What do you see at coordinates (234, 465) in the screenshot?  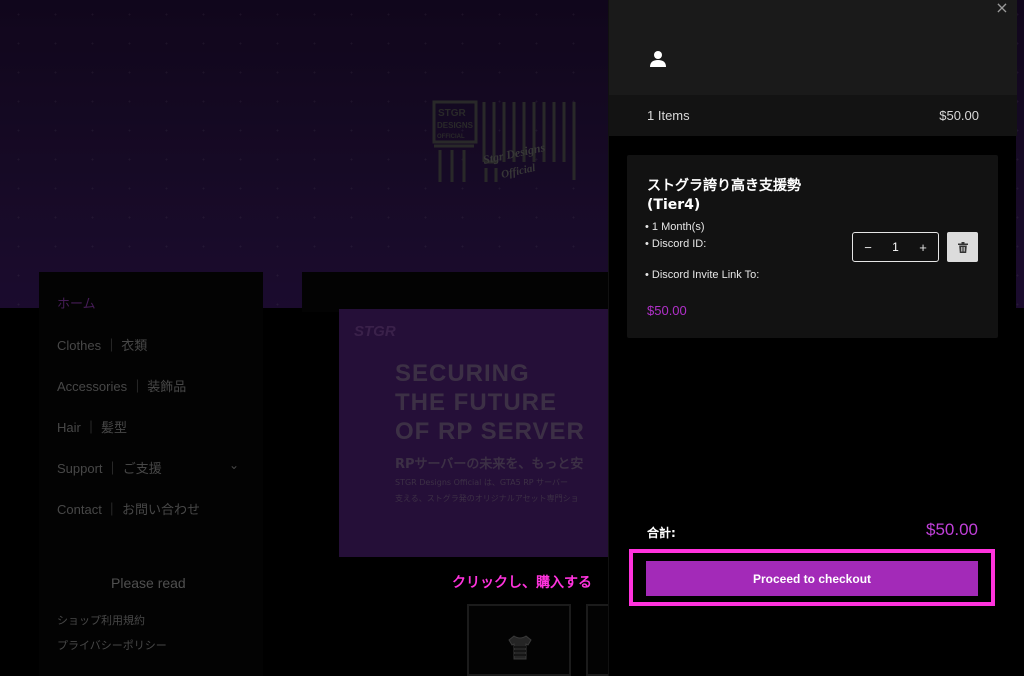 I see `chevron-down-icon: ⌄` at bounding box center [234, 465].